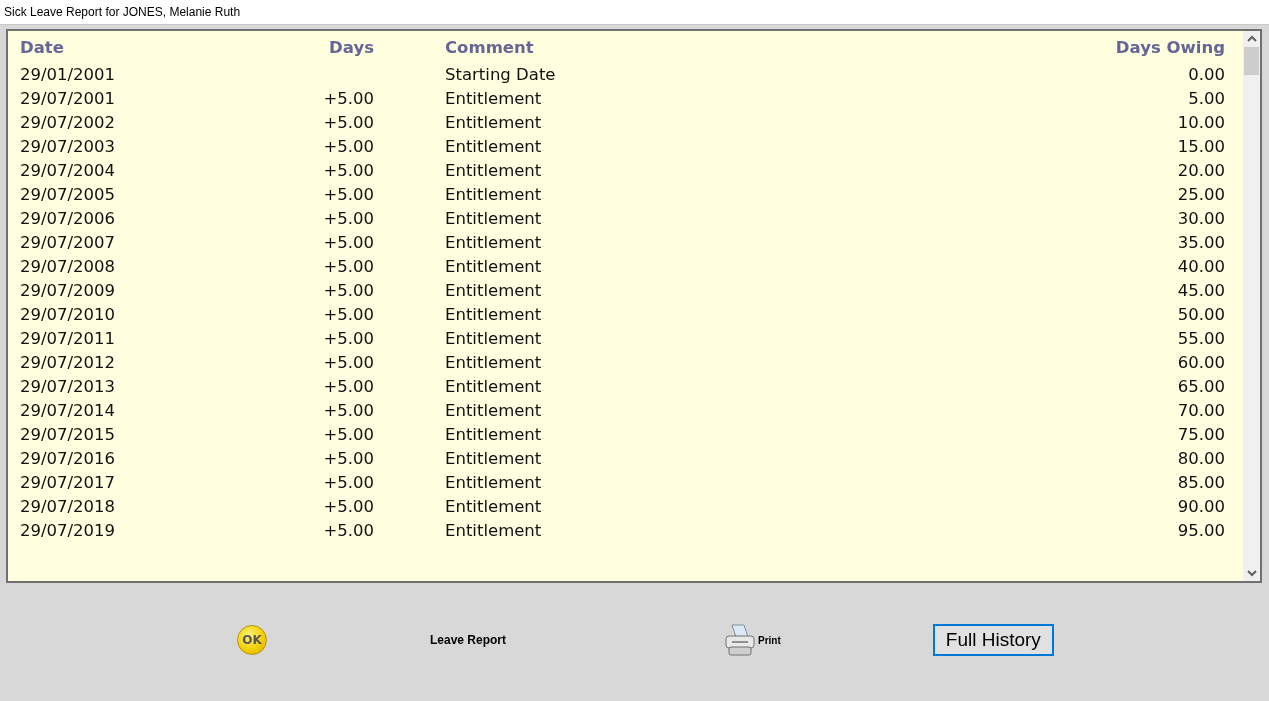 This screenshot has width=1269, height=701. Describe the element at coordinates (1251, 61) in the screenshot. I see `scroll-thumb` at that location.